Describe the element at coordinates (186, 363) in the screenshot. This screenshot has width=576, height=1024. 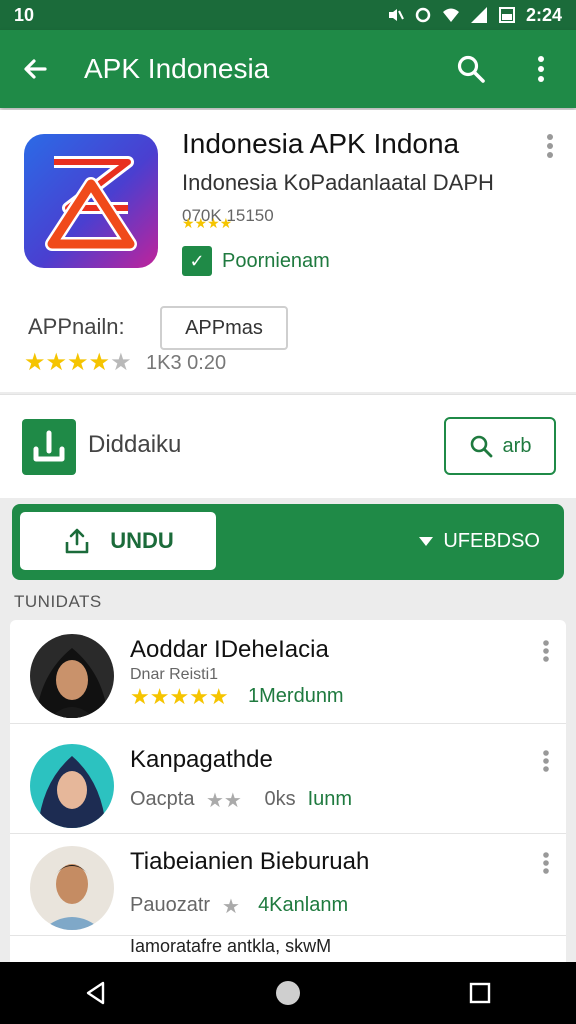
I see `app-rating-meta: 1K3 0:20` at that location.